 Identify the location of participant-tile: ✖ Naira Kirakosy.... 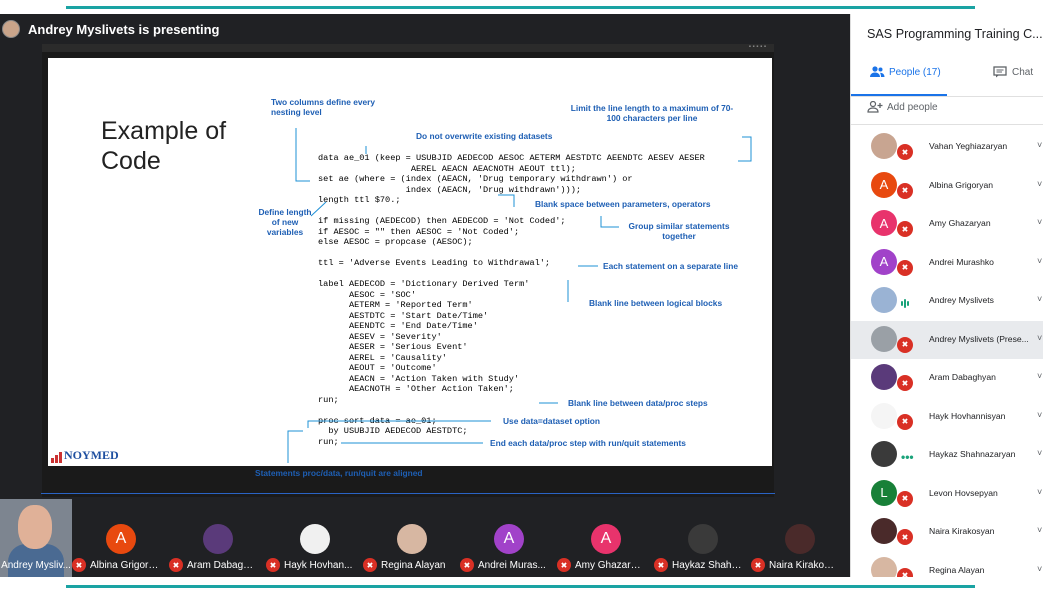
(799, 538).